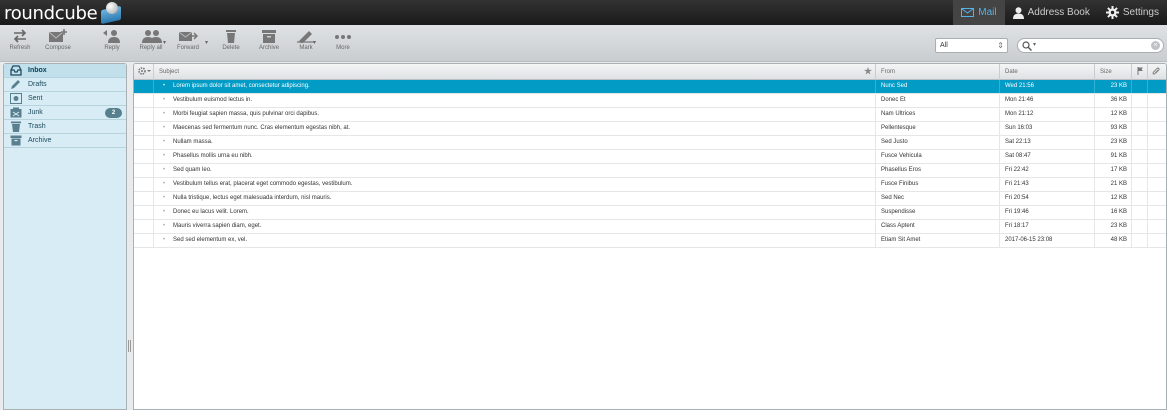 Image resolution: width=1167 pixels, height=410 pixels. I want to click on select-arrows-icon: ⇕, so click(1000, 45).